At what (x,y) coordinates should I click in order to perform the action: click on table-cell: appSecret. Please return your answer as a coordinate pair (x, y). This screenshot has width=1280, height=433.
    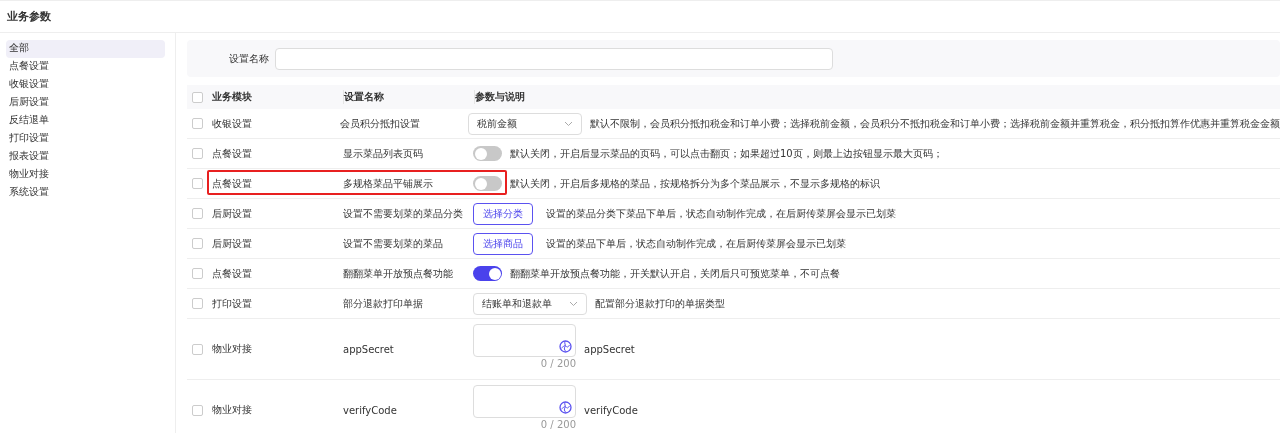
    Looking at the image, I should click on (368, 349).